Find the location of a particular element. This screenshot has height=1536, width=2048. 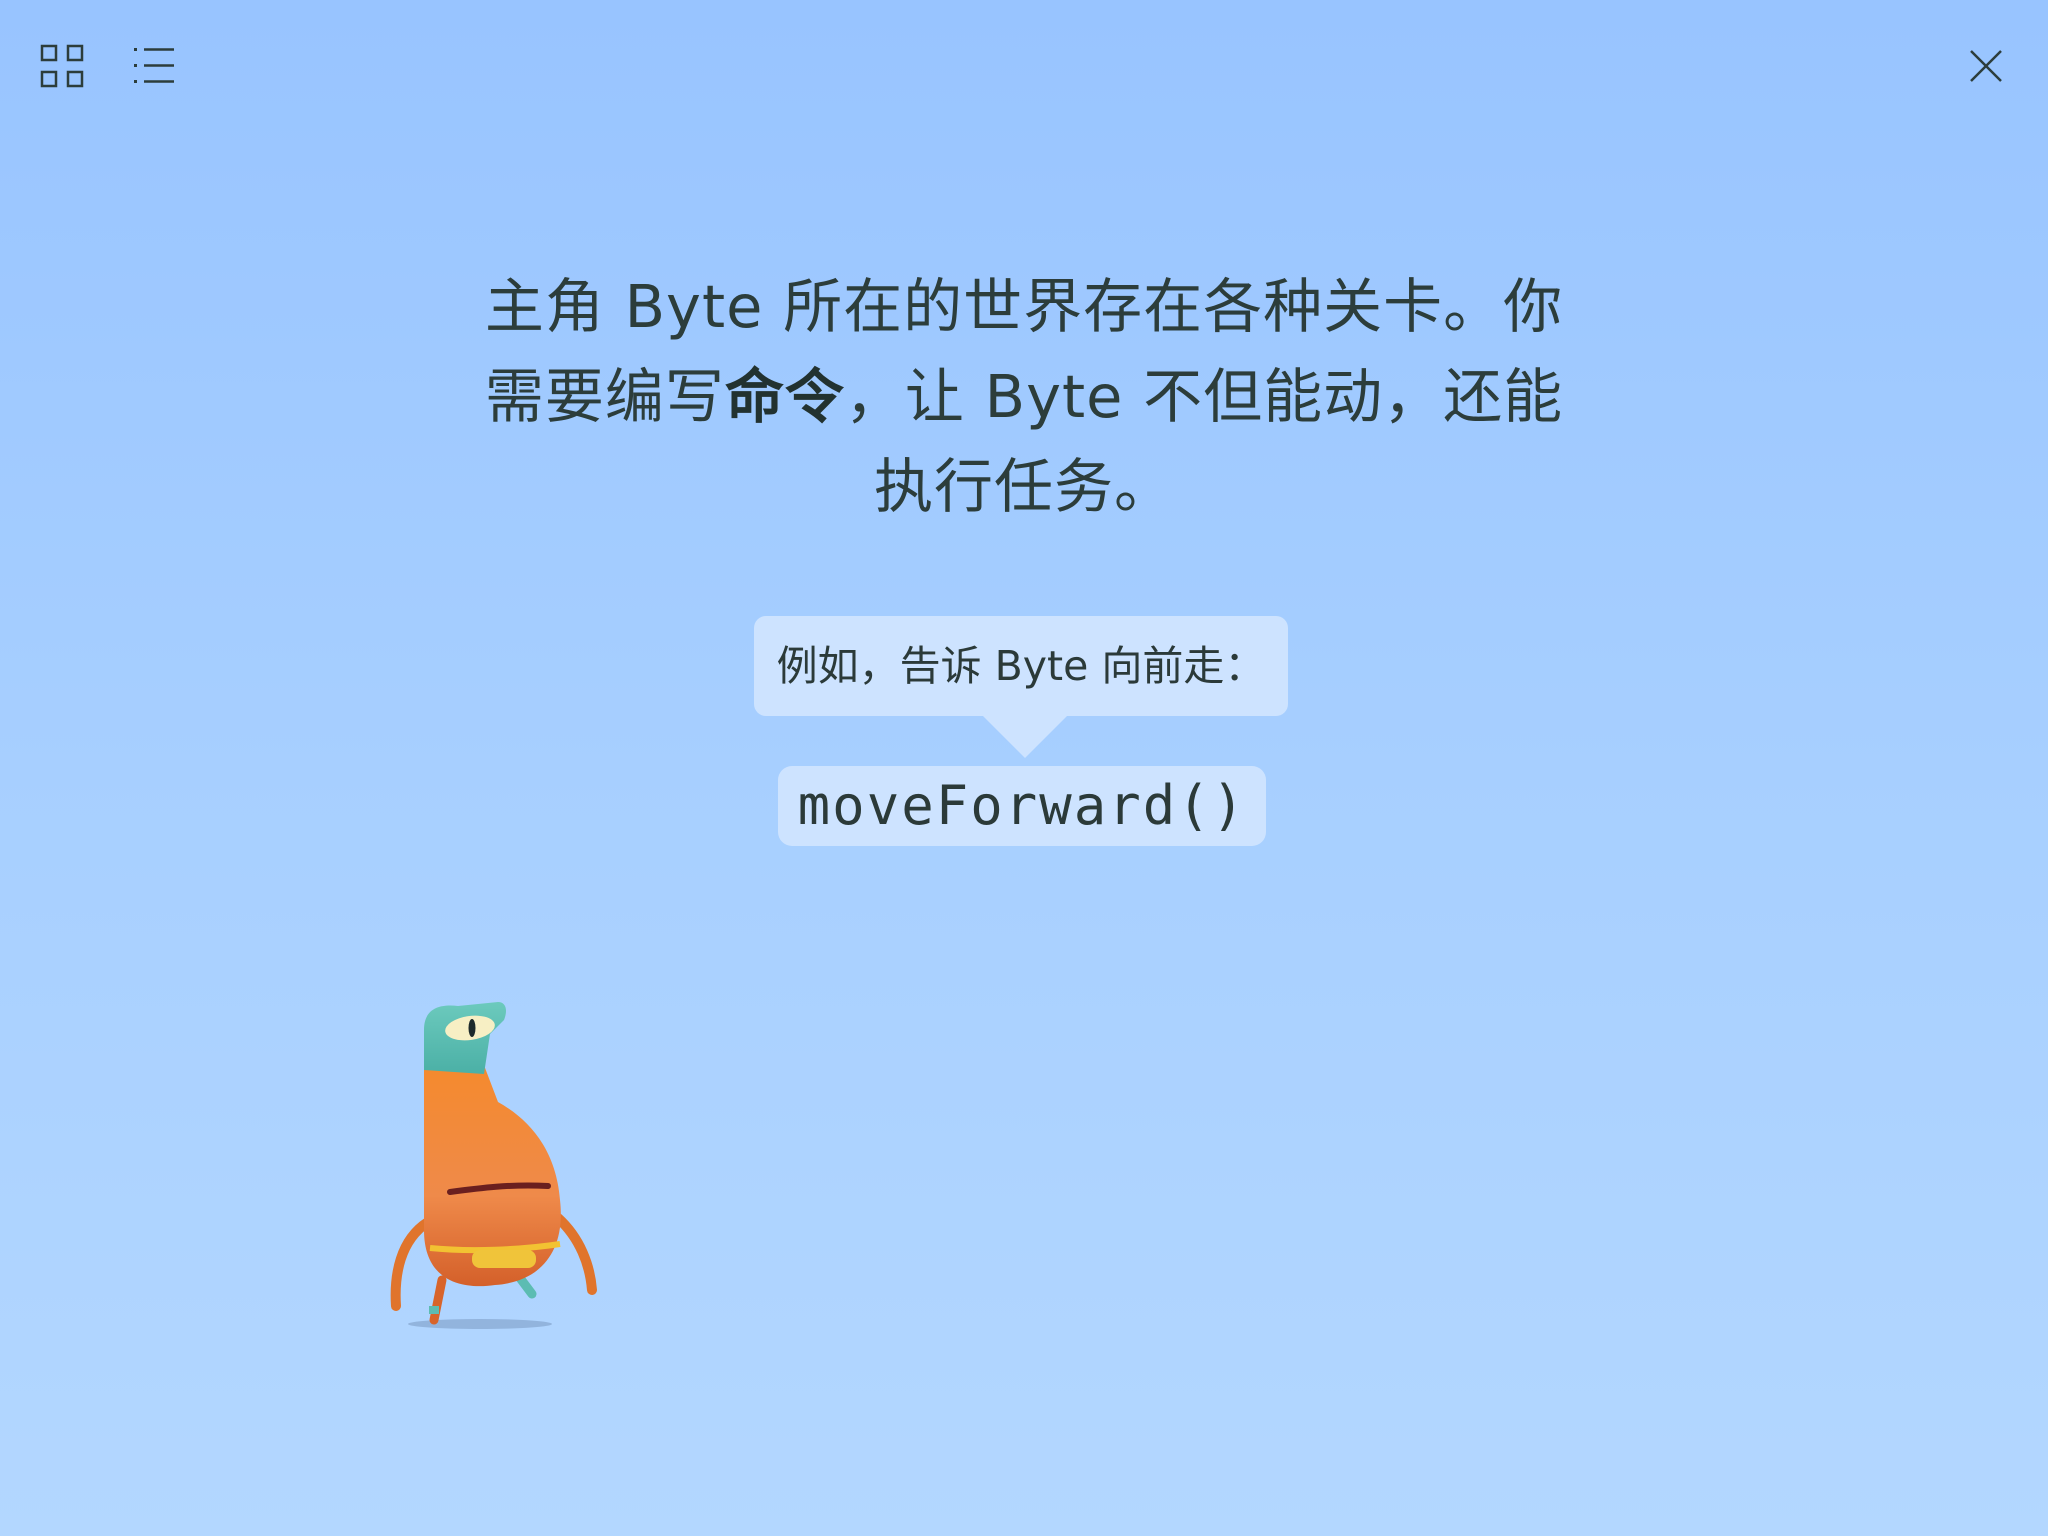

byte-character-illustration is located at coordinates (493, 1165).